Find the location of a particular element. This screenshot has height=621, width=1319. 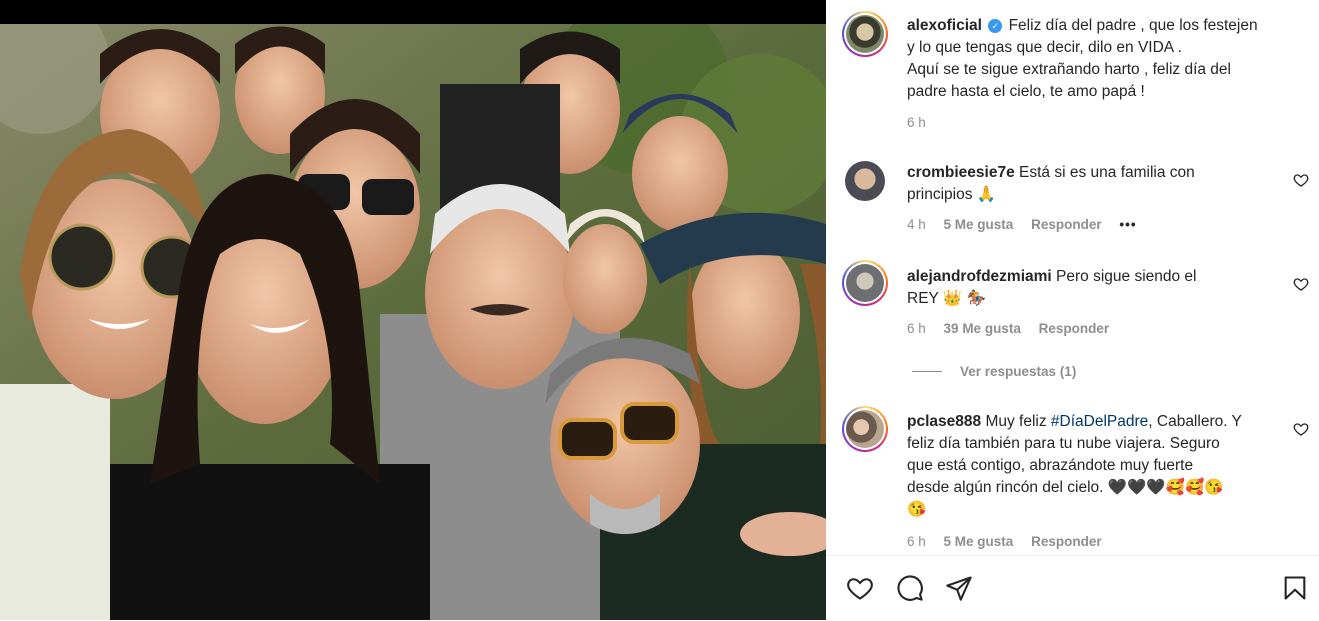

comment-icon is located at coordinates (910, 588).